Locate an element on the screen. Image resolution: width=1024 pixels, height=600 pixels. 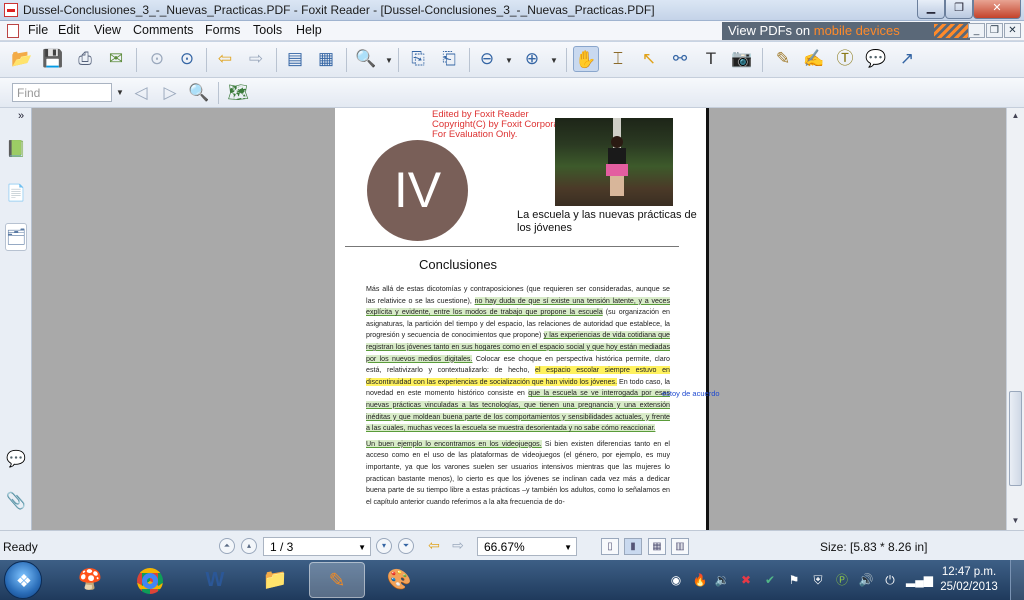
explorer-taskbar-icon: 📁 is located at coordinates (275, 580).